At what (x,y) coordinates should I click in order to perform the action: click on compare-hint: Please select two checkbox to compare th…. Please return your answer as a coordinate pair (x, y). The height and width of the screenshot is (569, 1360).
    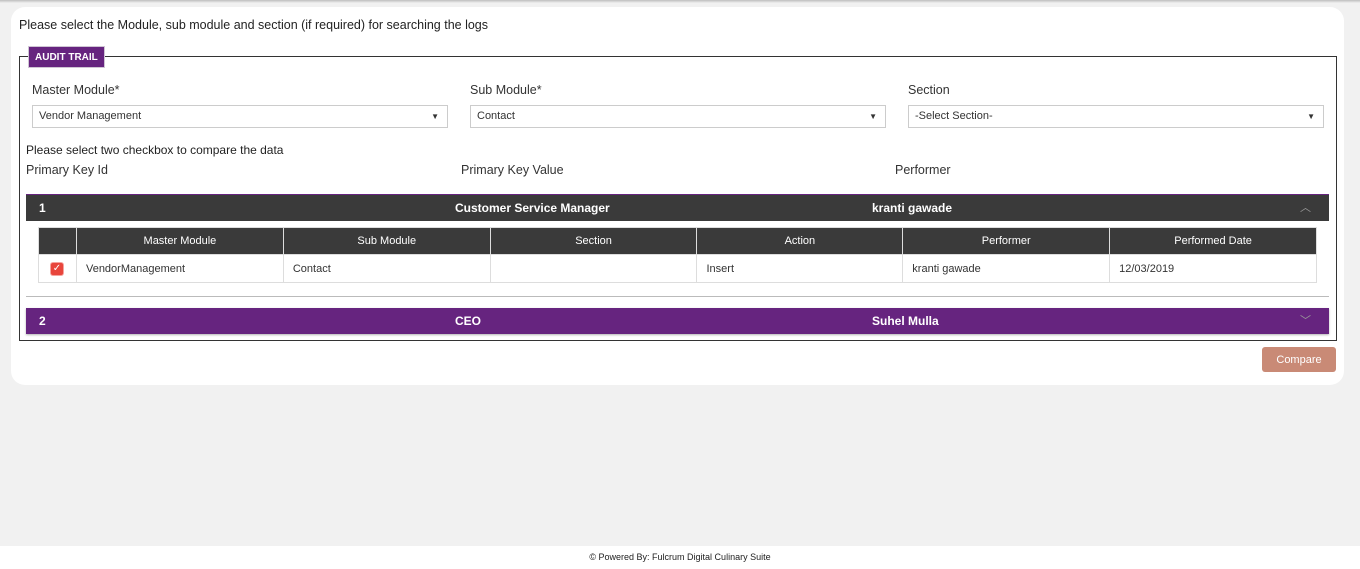
    Looking at the image, I should click on (155, 150).